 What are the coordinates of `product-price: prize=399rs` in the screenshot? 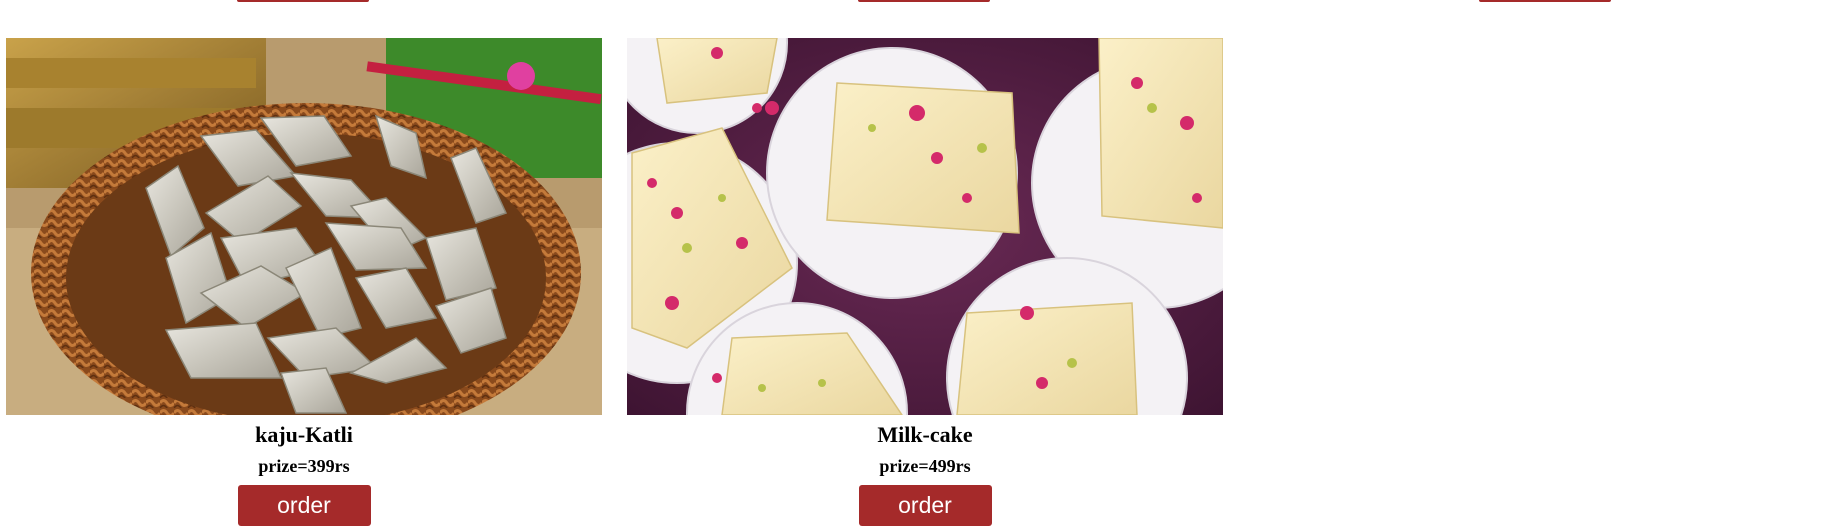 It's located at (304, 466).